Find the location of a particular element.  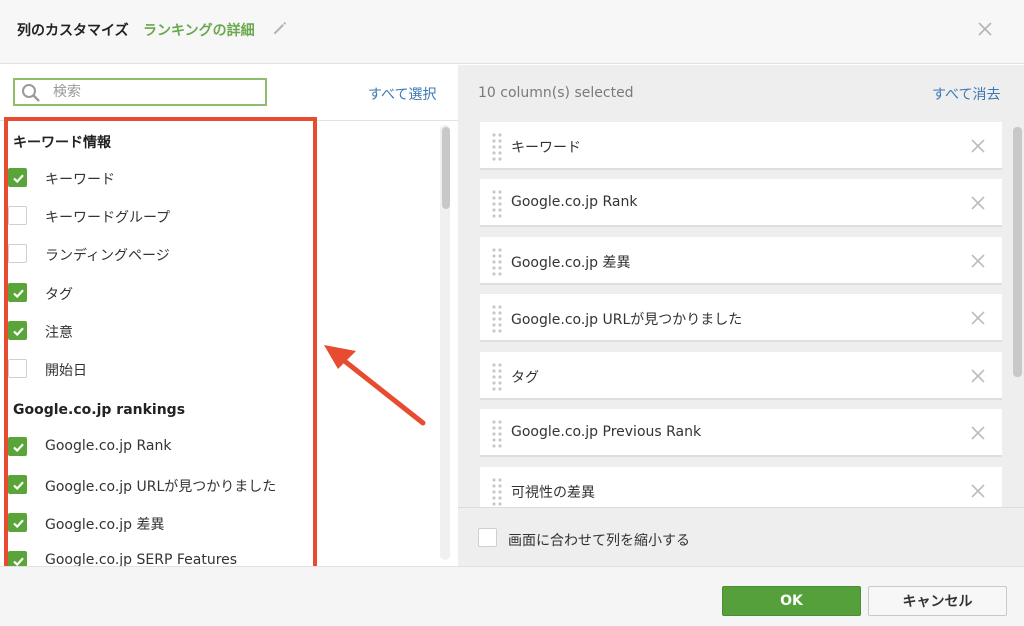

cancel-button: キャンセル is located at coordinates (937, 601).